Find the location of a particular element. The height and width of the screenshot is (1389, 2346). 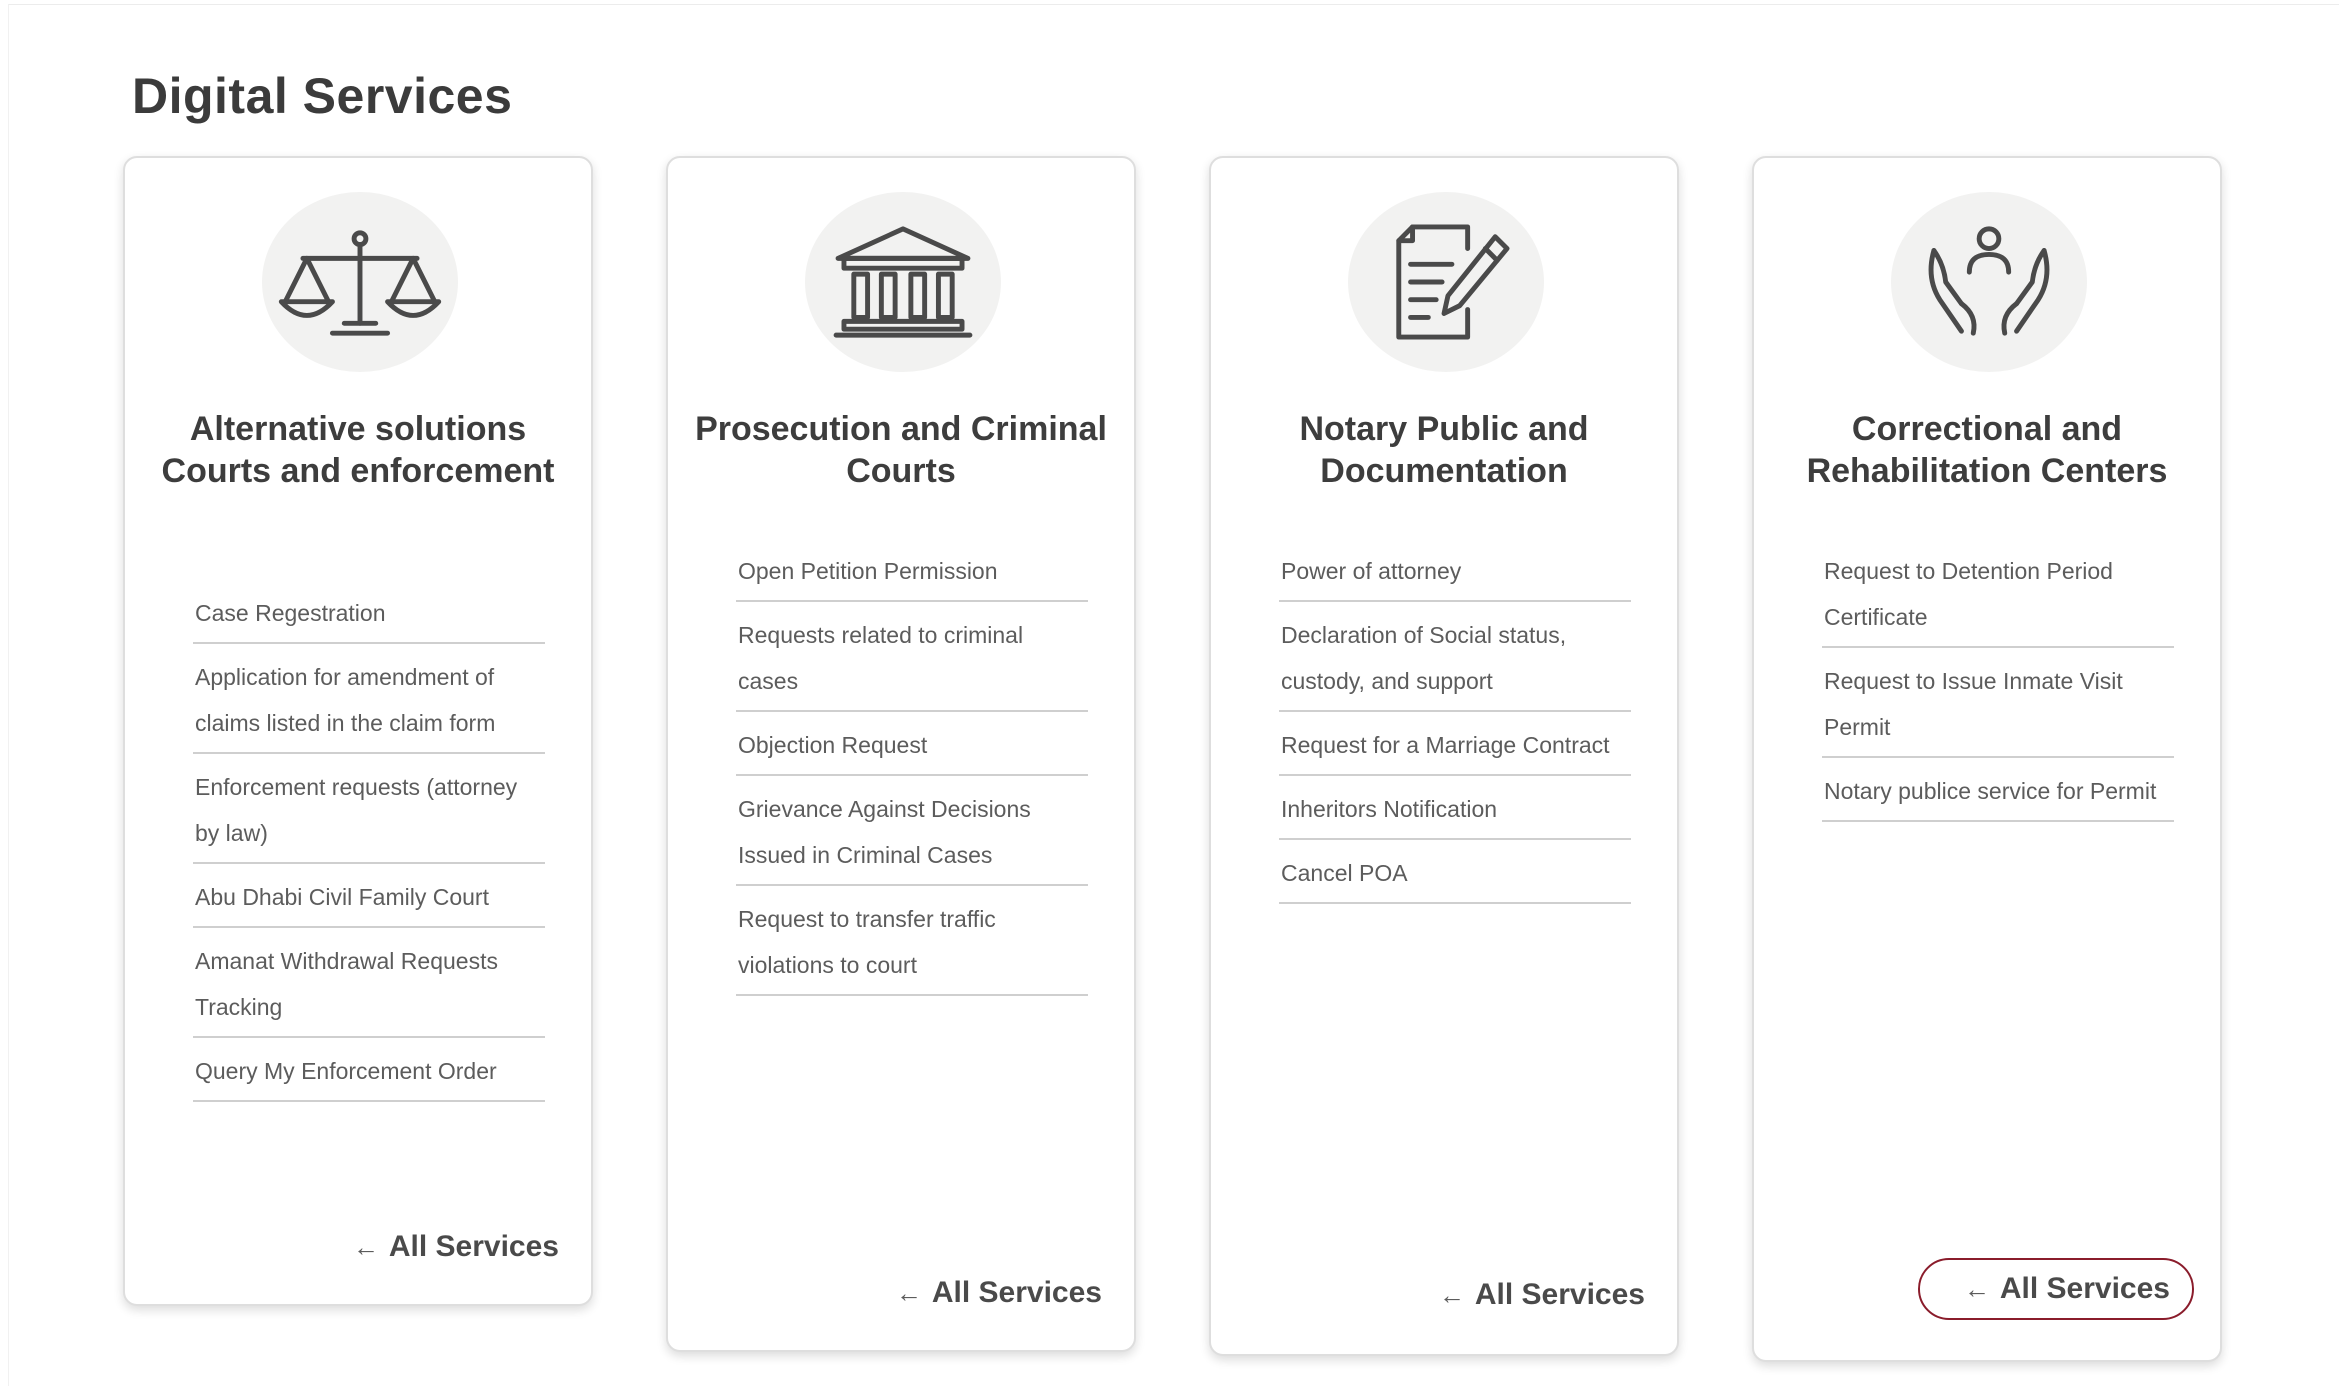

service-link-open-petition: Open Petition Permission is located at coordinates (912, 575).